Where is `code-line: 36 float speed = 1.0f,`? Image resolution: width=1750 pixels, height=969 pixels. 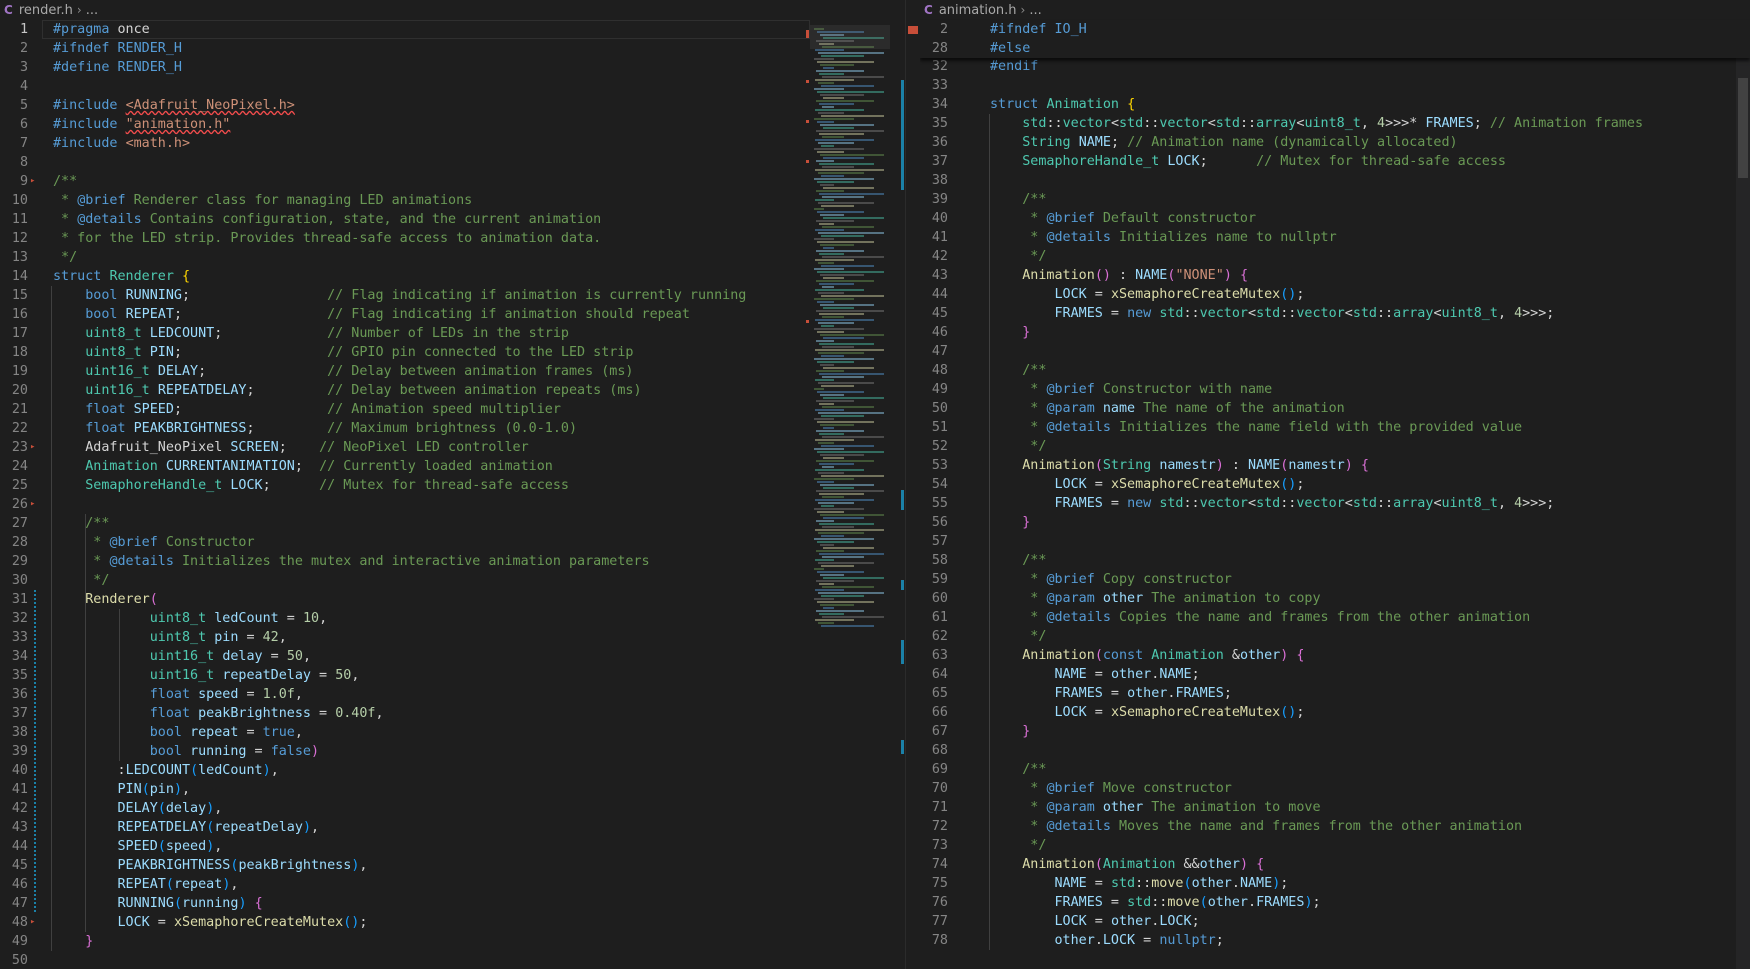
code-line: 36 float speed = 1.0f, is located at coordinates (452, 694).